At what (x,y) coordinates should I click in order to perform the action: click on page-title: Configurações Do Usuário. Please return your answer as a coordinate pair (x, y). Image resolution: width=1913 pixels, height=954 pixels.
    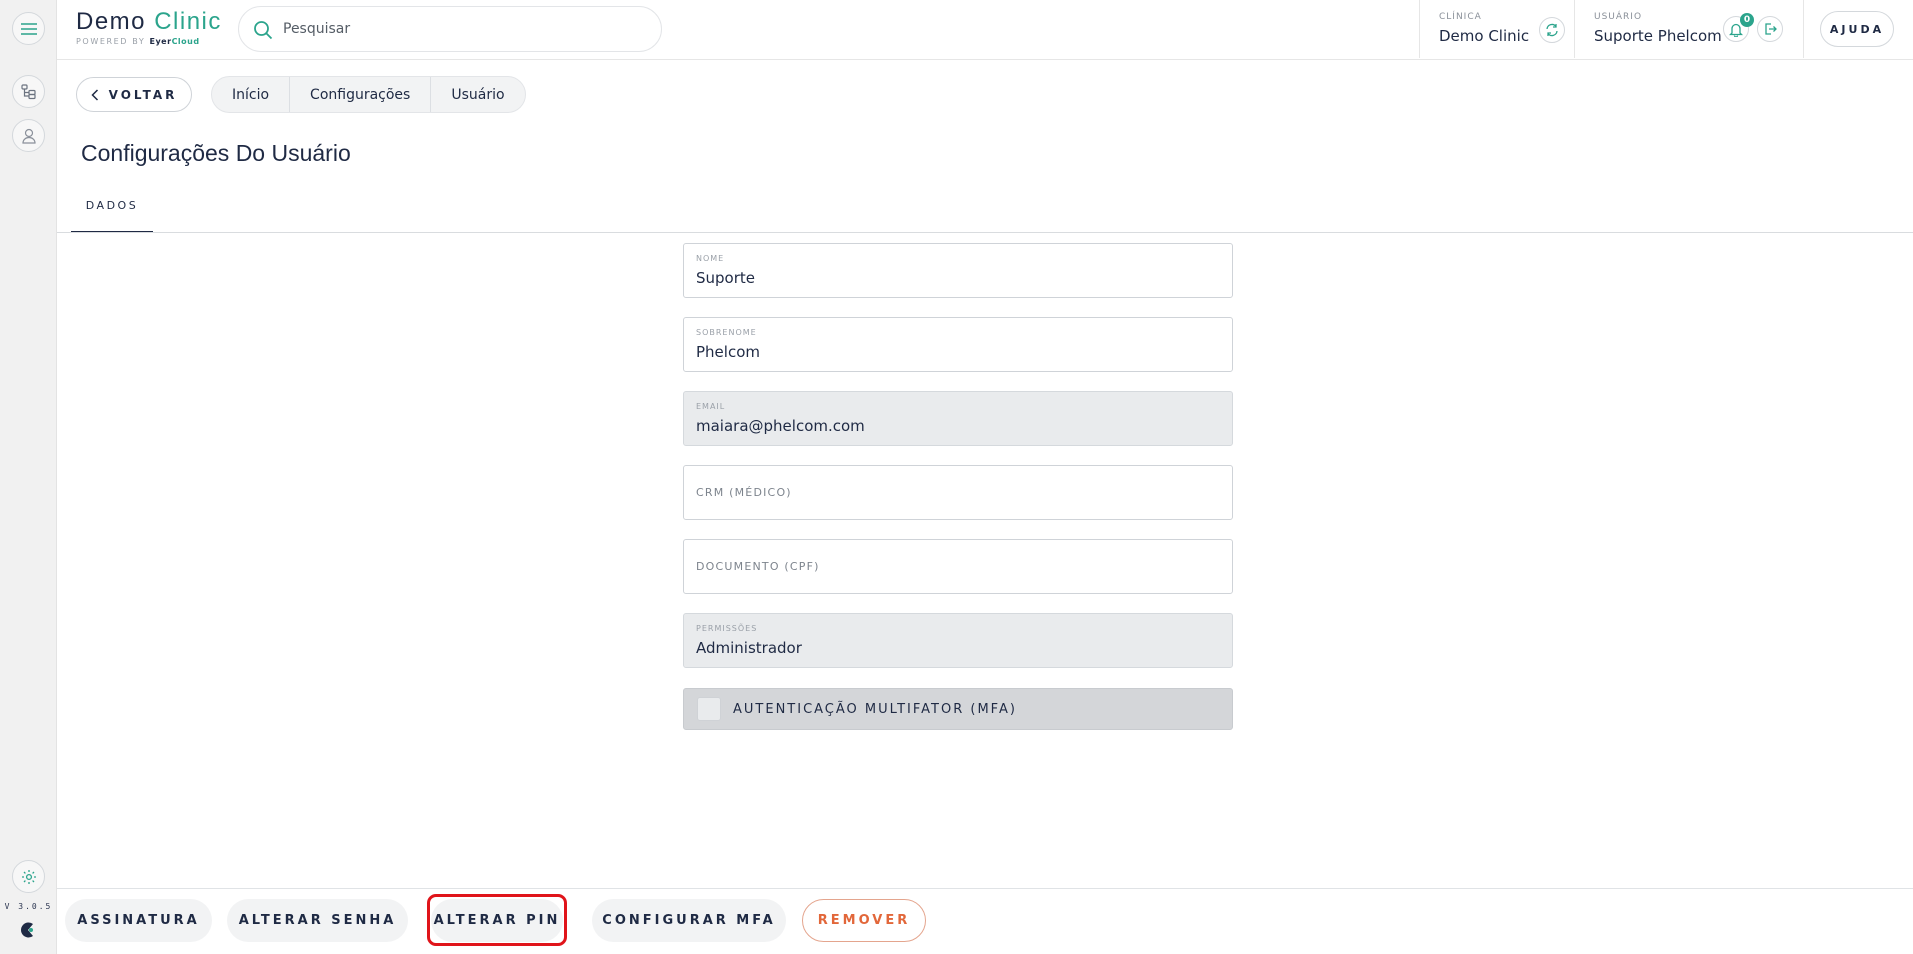
    Looking at the image, I should click on (216, 153).